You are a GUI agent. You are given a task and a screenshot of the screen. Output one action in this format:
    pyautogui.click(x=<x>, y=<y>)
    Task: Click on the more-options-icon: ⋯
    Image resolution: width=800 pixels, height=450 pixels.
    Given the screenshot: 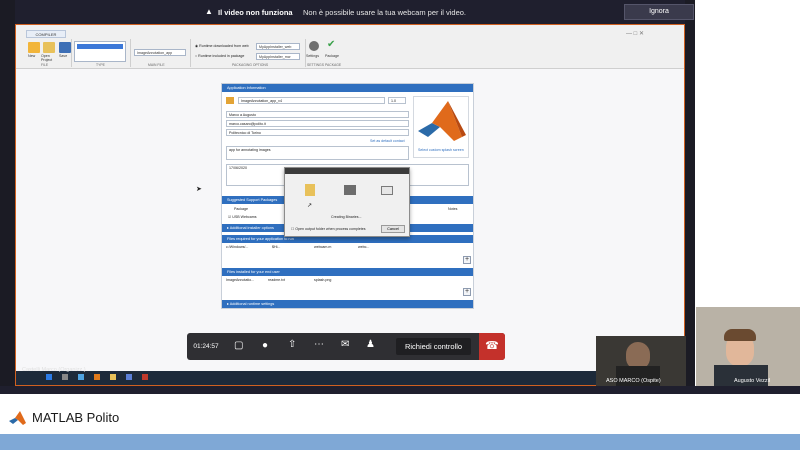 What is the action you would take?
    pyautogui.click(x=319, y=344)
    